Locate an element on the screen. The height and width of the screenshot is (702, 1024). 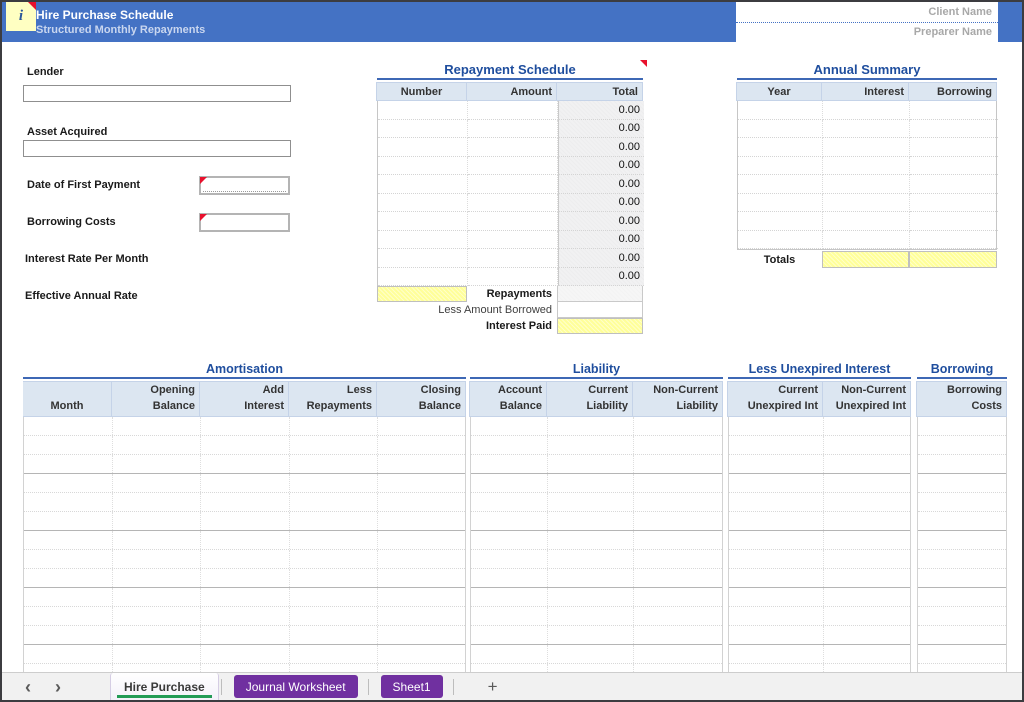
tab-sheet1: Sheet1 is located at coordinates (411, 686).